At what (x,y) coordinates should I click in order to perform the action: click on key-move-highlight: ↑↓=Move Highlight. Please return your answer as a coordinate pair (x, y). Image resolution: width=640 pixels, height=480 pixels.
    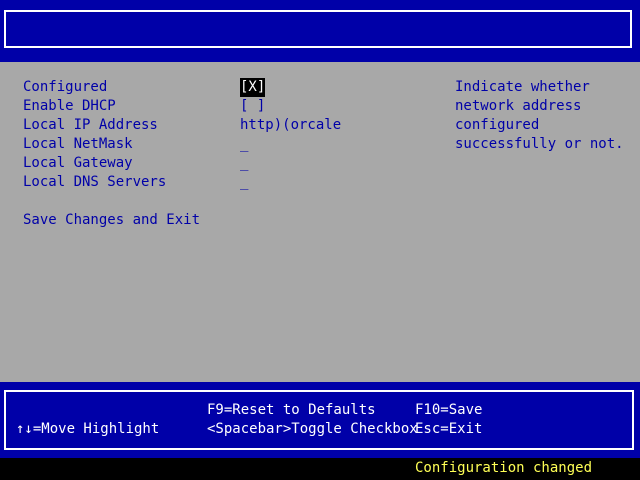
    Looking at the image, I should click on (88, 429).